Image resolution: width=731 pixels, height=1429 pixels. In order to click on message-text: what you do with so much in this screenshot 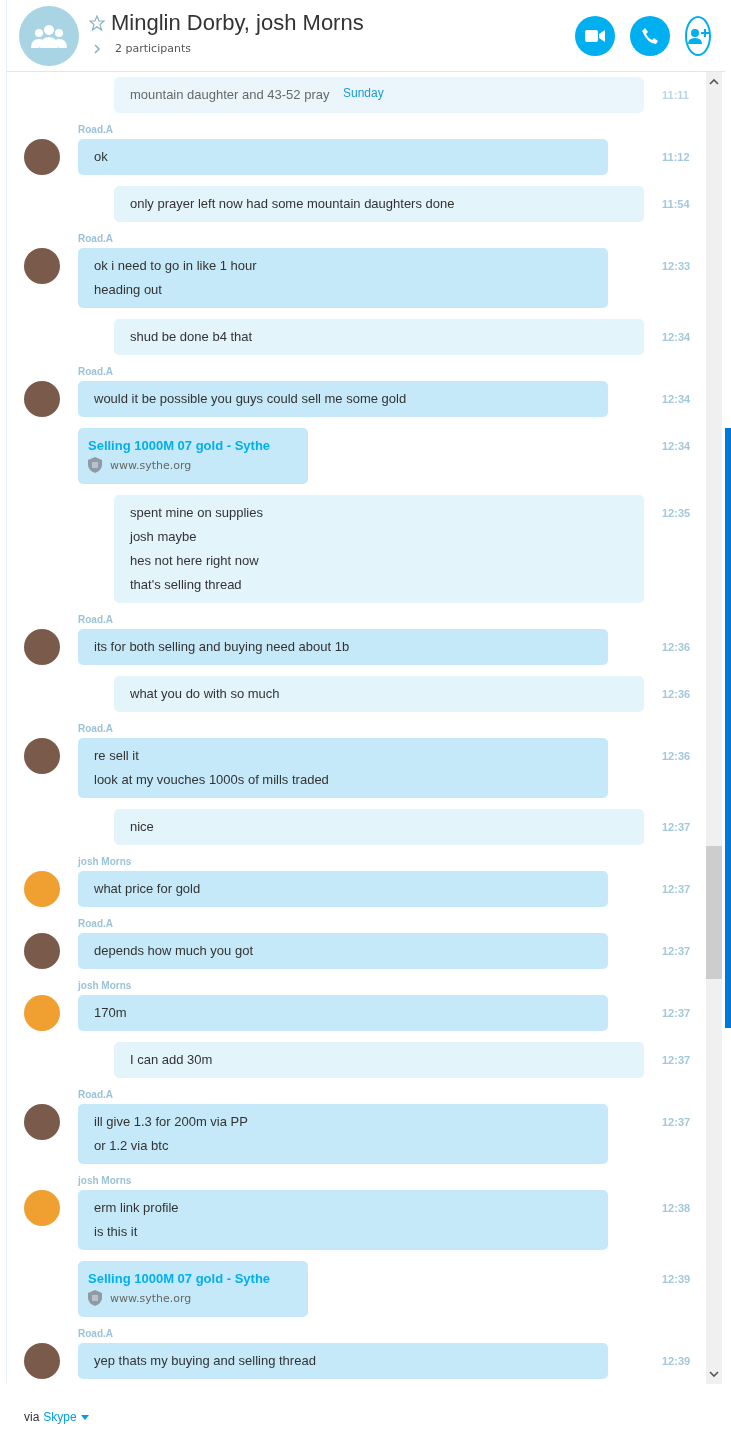, I will do `click(205, 694)`.